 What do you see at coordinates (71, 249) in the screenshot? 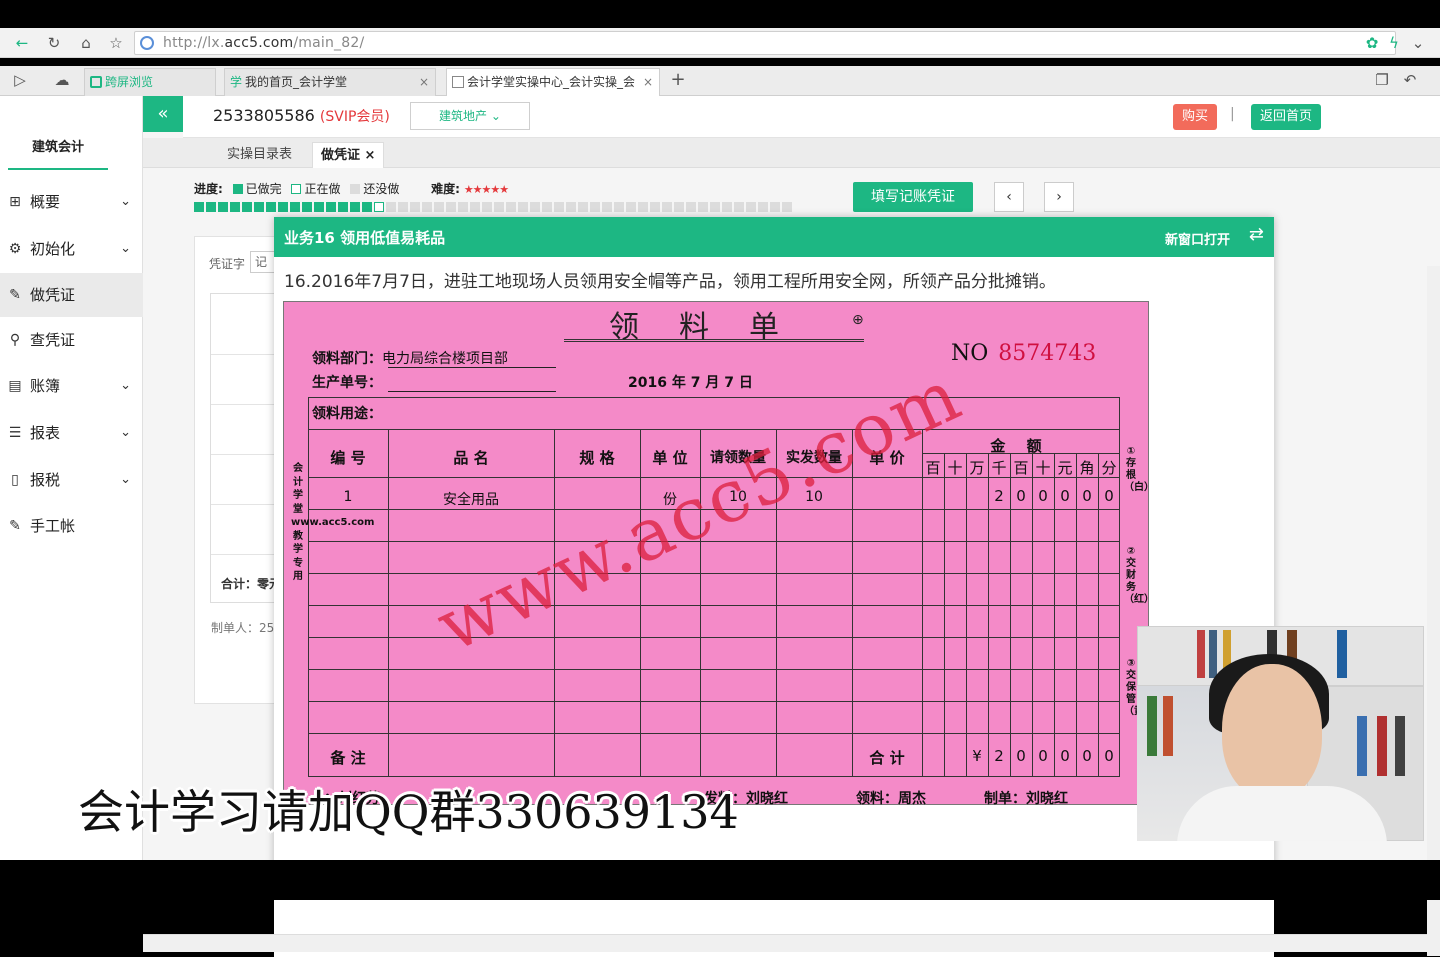
I see `sidebar-item-init: ⚙ 初始化 ⌄` at bounding box center [71, 249].